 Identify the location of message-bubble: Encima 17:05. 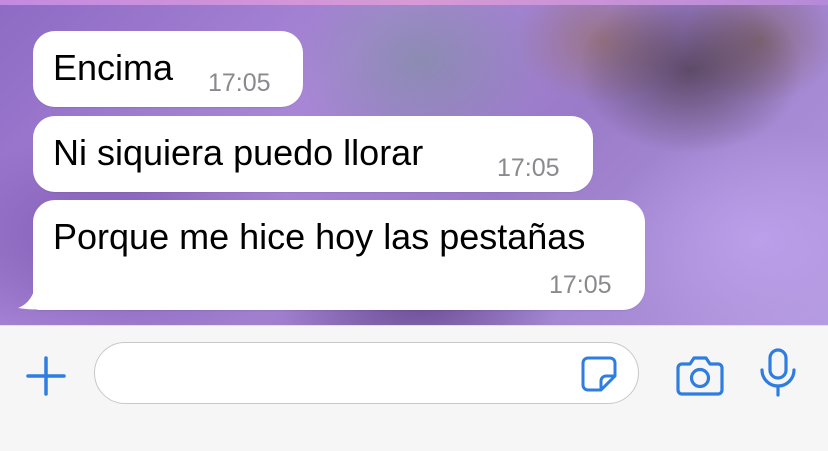
(168, 69).